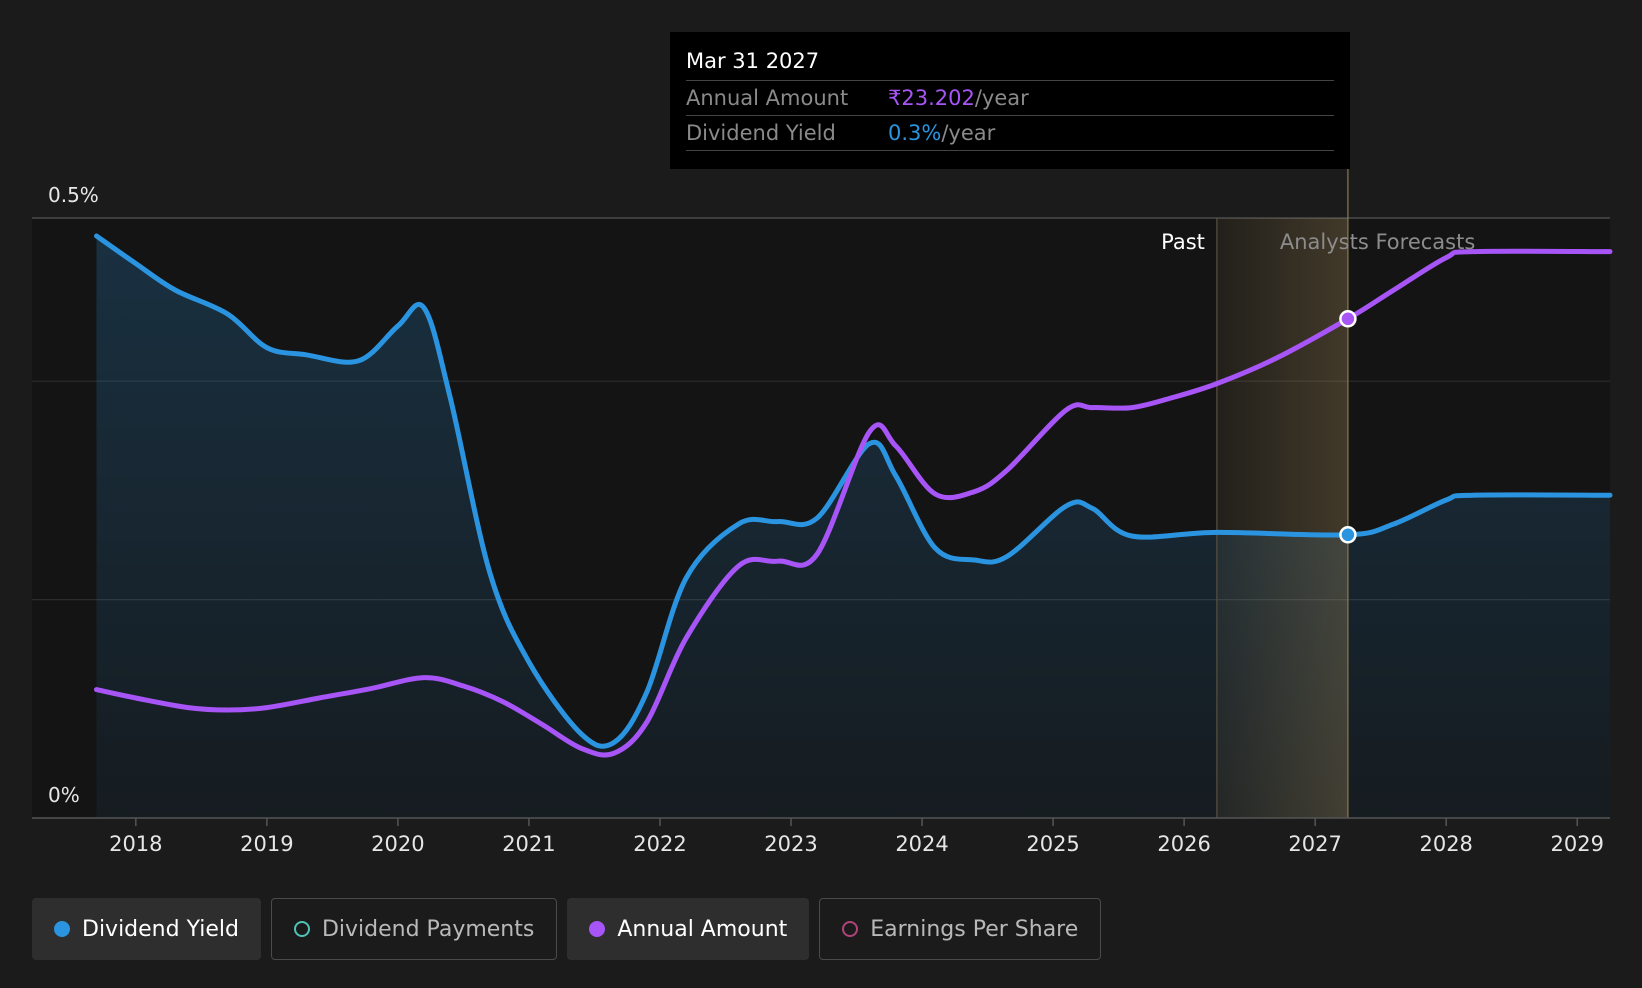  Describe the element at coordinates (702, 929) in the screenshot. I see `legend-label: Annual Amount` at that location.